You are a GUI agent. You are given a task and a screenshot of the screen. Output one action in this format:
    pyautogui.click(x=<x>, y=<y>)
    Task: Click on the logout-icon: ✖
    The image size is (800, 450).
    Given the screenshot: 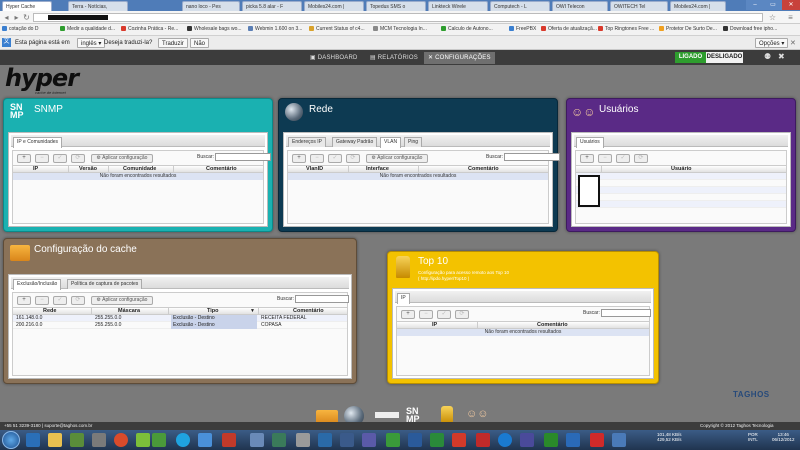 What is the action you would take?
    pyautogui.click(x=781, y=56)
    